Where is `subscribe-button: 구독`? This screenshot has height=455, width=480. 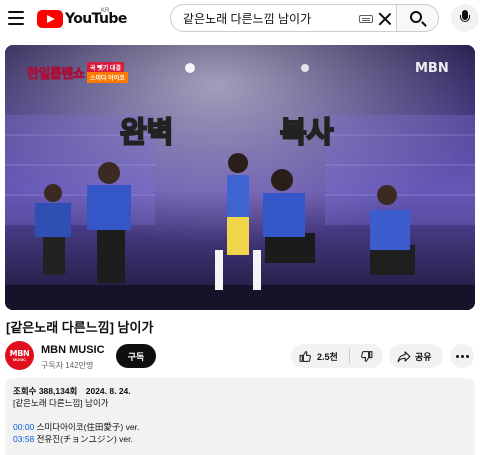 subscribe-button: 구독 is located at coordinates (136, 356).